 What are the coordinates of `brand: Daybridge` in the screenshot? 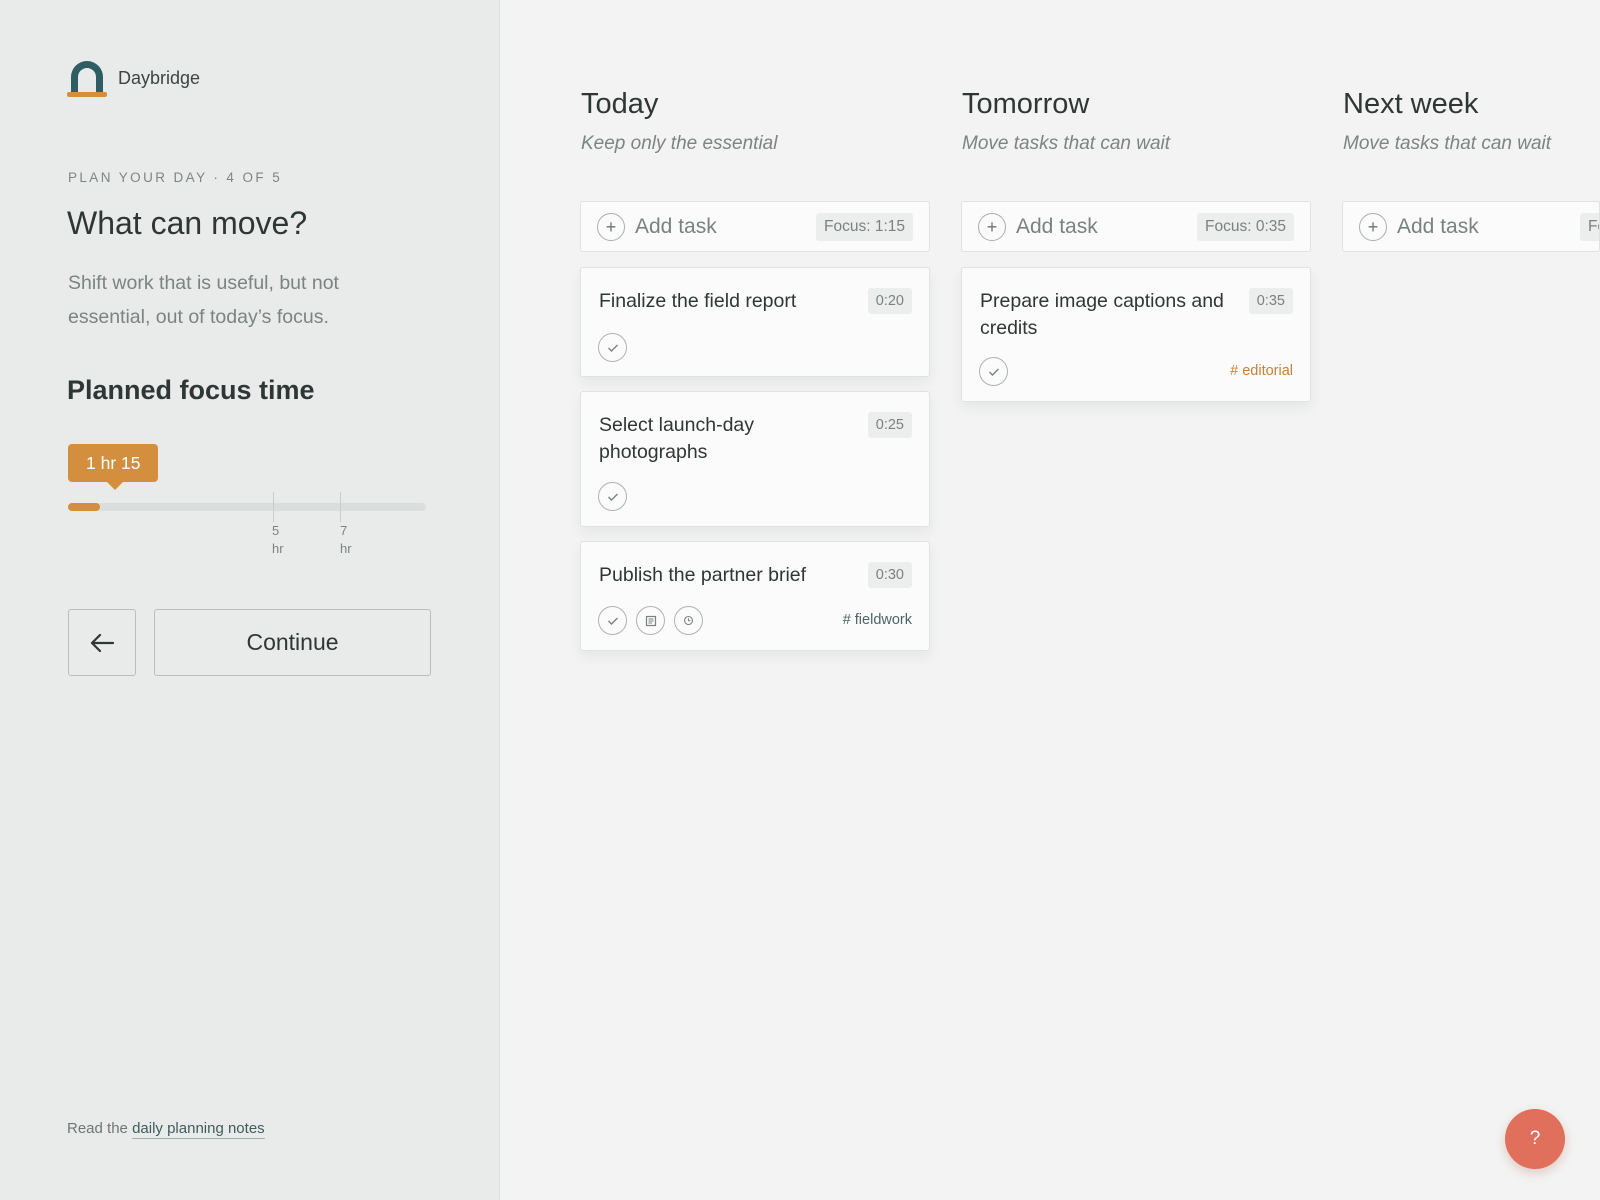 It's located at (133, 78).